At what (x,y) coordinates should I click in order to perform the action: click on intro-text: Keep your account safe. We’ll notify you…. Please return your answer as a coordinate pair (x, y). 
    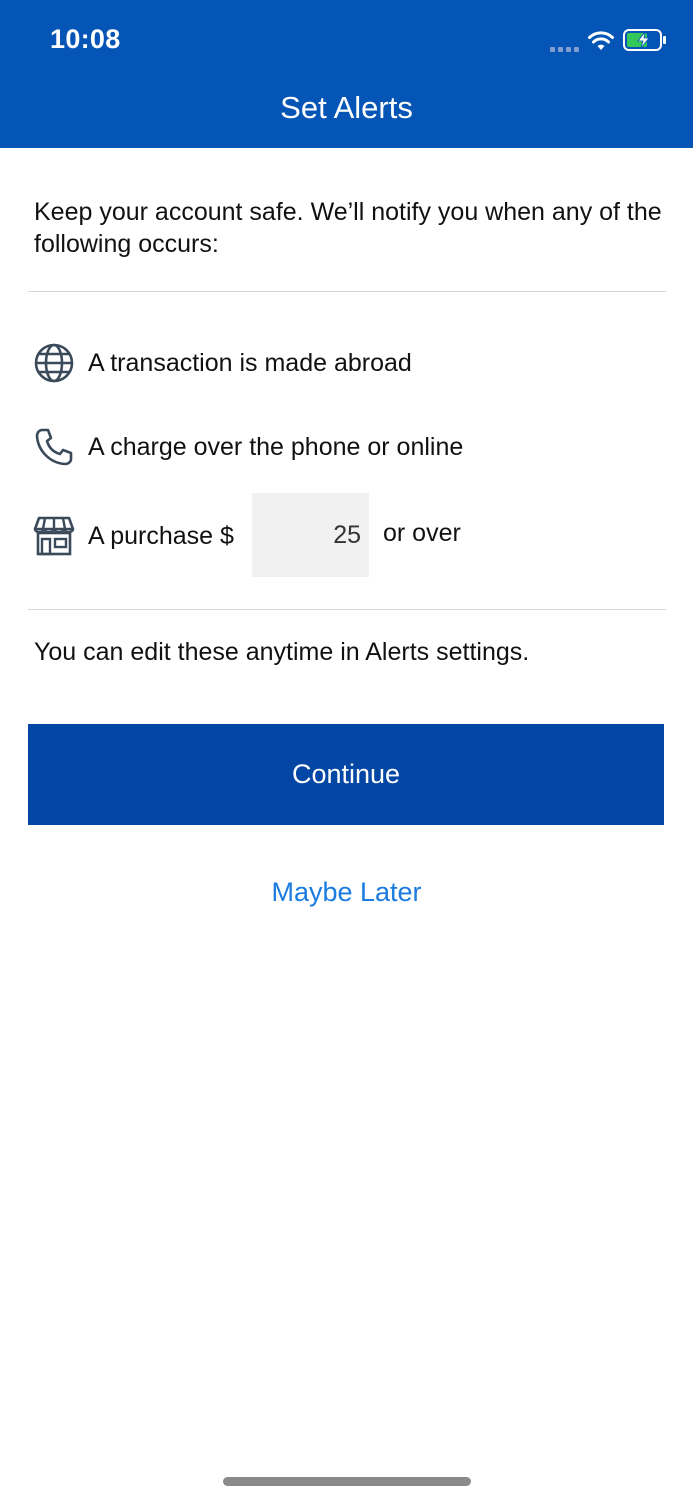
    Looking at the image, I should click on (348, 228).